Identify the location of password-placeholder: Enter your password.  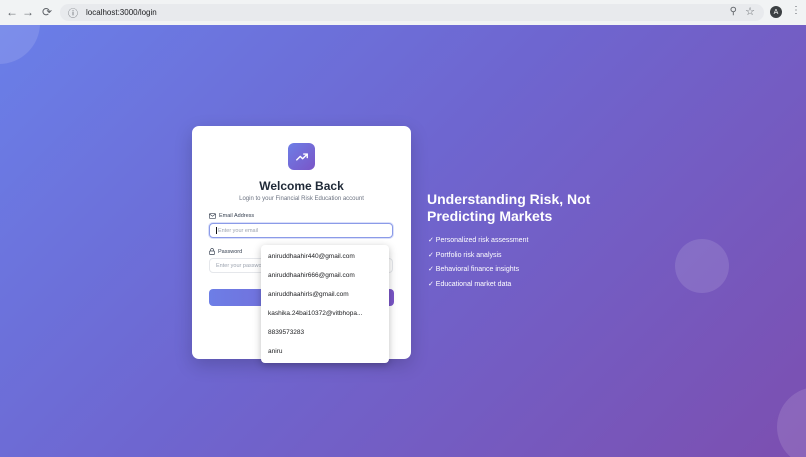
(241, 265).